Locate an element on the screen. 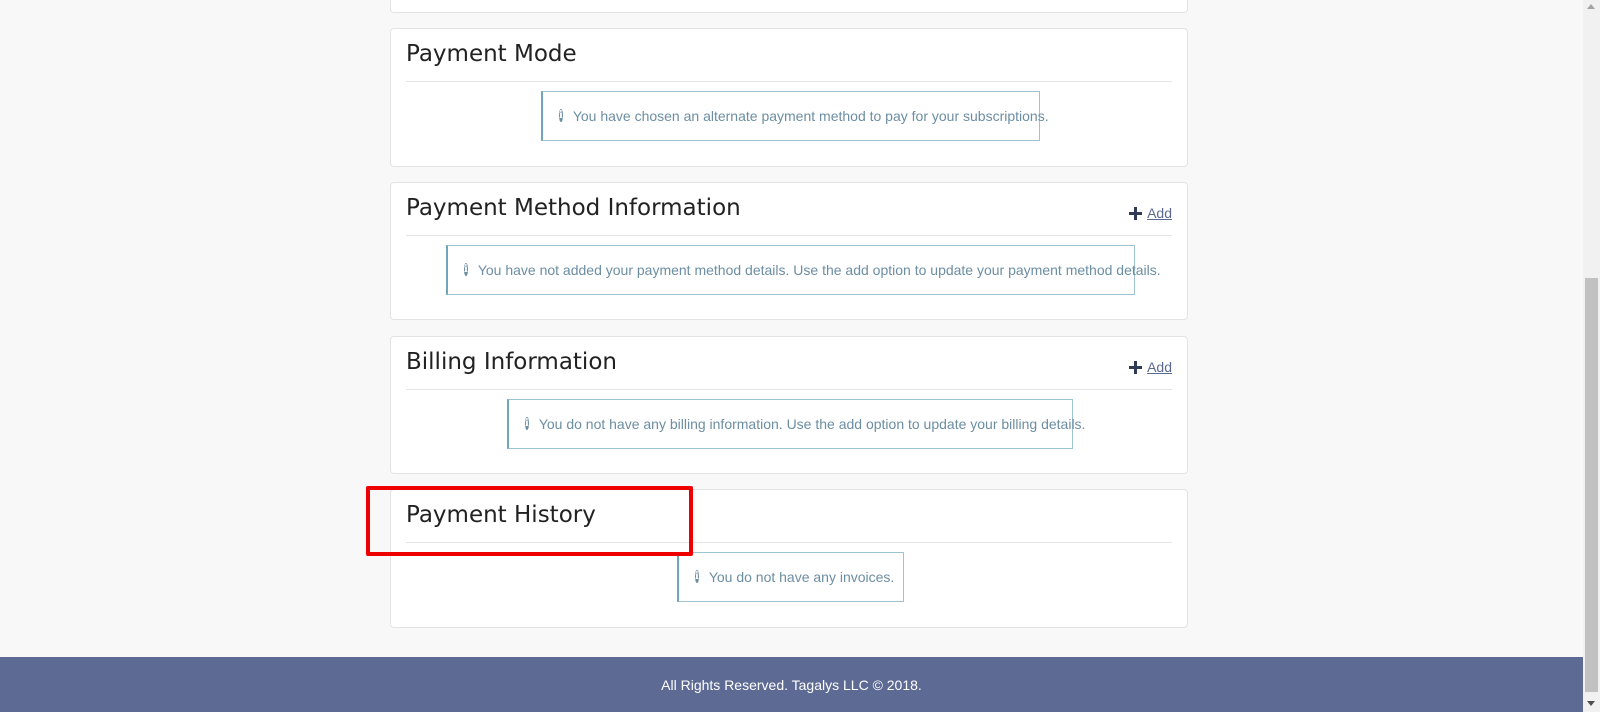  footer-copyright: All Rights Reserved. Tagalys LLC © 2018. is located at coordinates (791, 684).